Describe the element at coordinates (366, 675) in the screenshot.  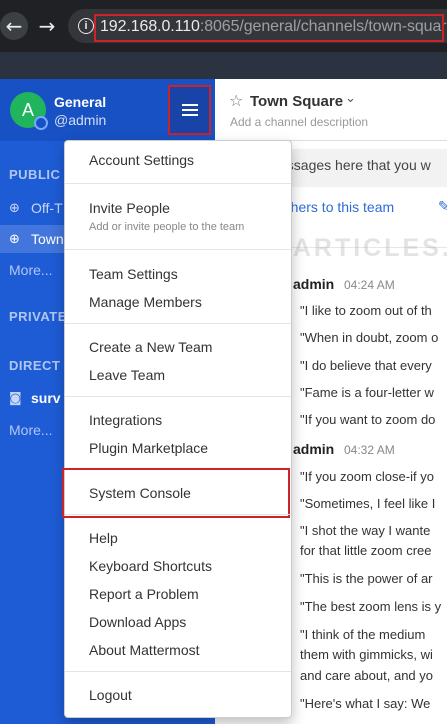
I see `post-message: and care about, and yo` at that location.